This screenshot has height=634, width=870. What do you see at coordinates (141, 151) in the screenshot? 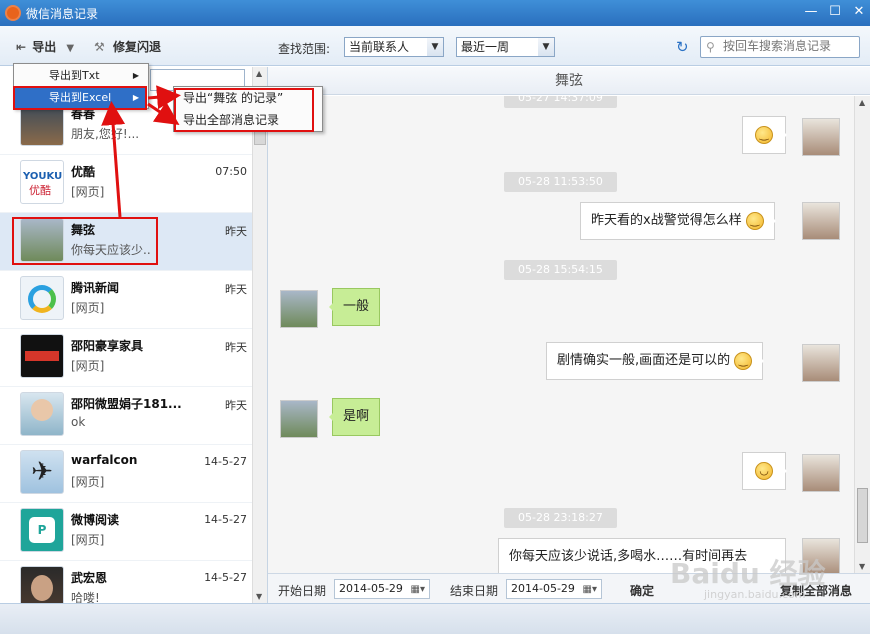
I see `annotation-arrows` at bounding box center [141, 151].